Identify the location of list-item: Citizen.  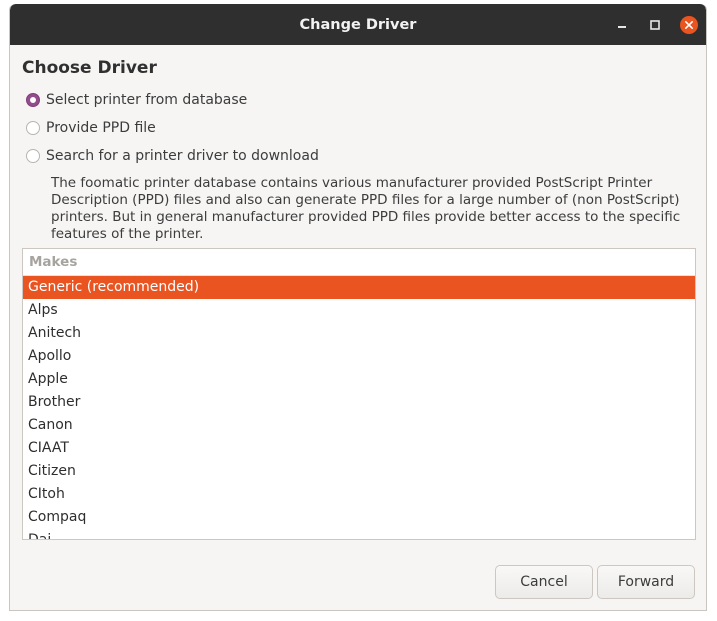
(359, 471).